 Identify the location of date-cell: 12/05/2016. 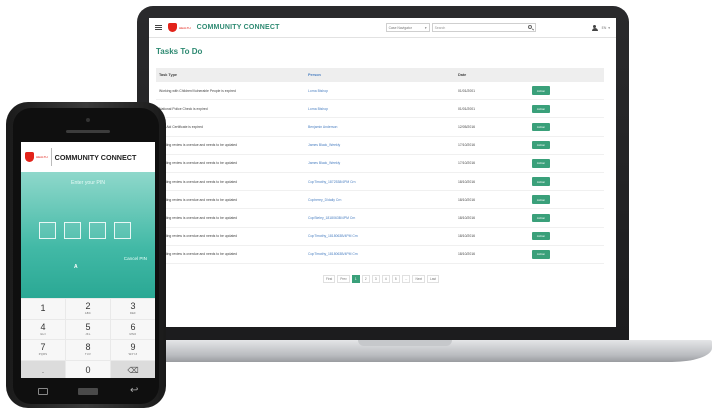
(466, 126).